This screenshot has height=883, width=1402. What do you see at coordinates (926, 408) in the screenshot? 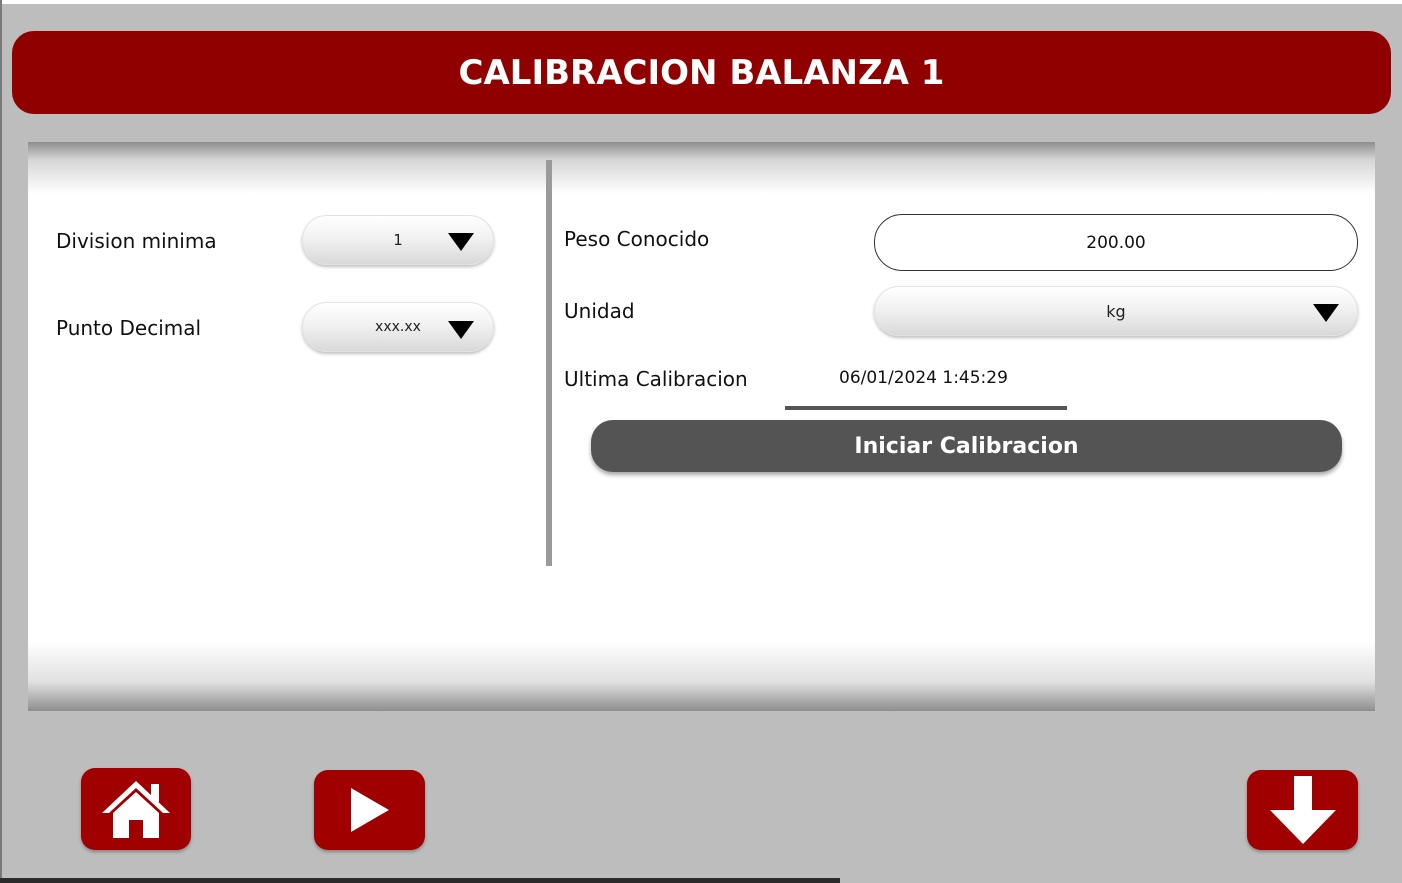
I see `date-underline` at bounding box center [926, 408].